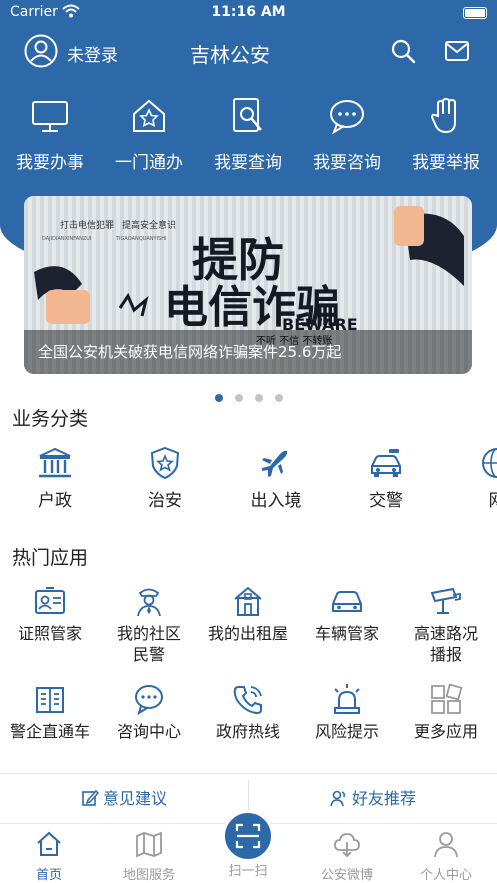 The width and height of the screenshot is (497, 883). What do you see at coordinates (55, 501) in the screenshot?
I see `category-label: 户政` at bounding box center [55, 501].